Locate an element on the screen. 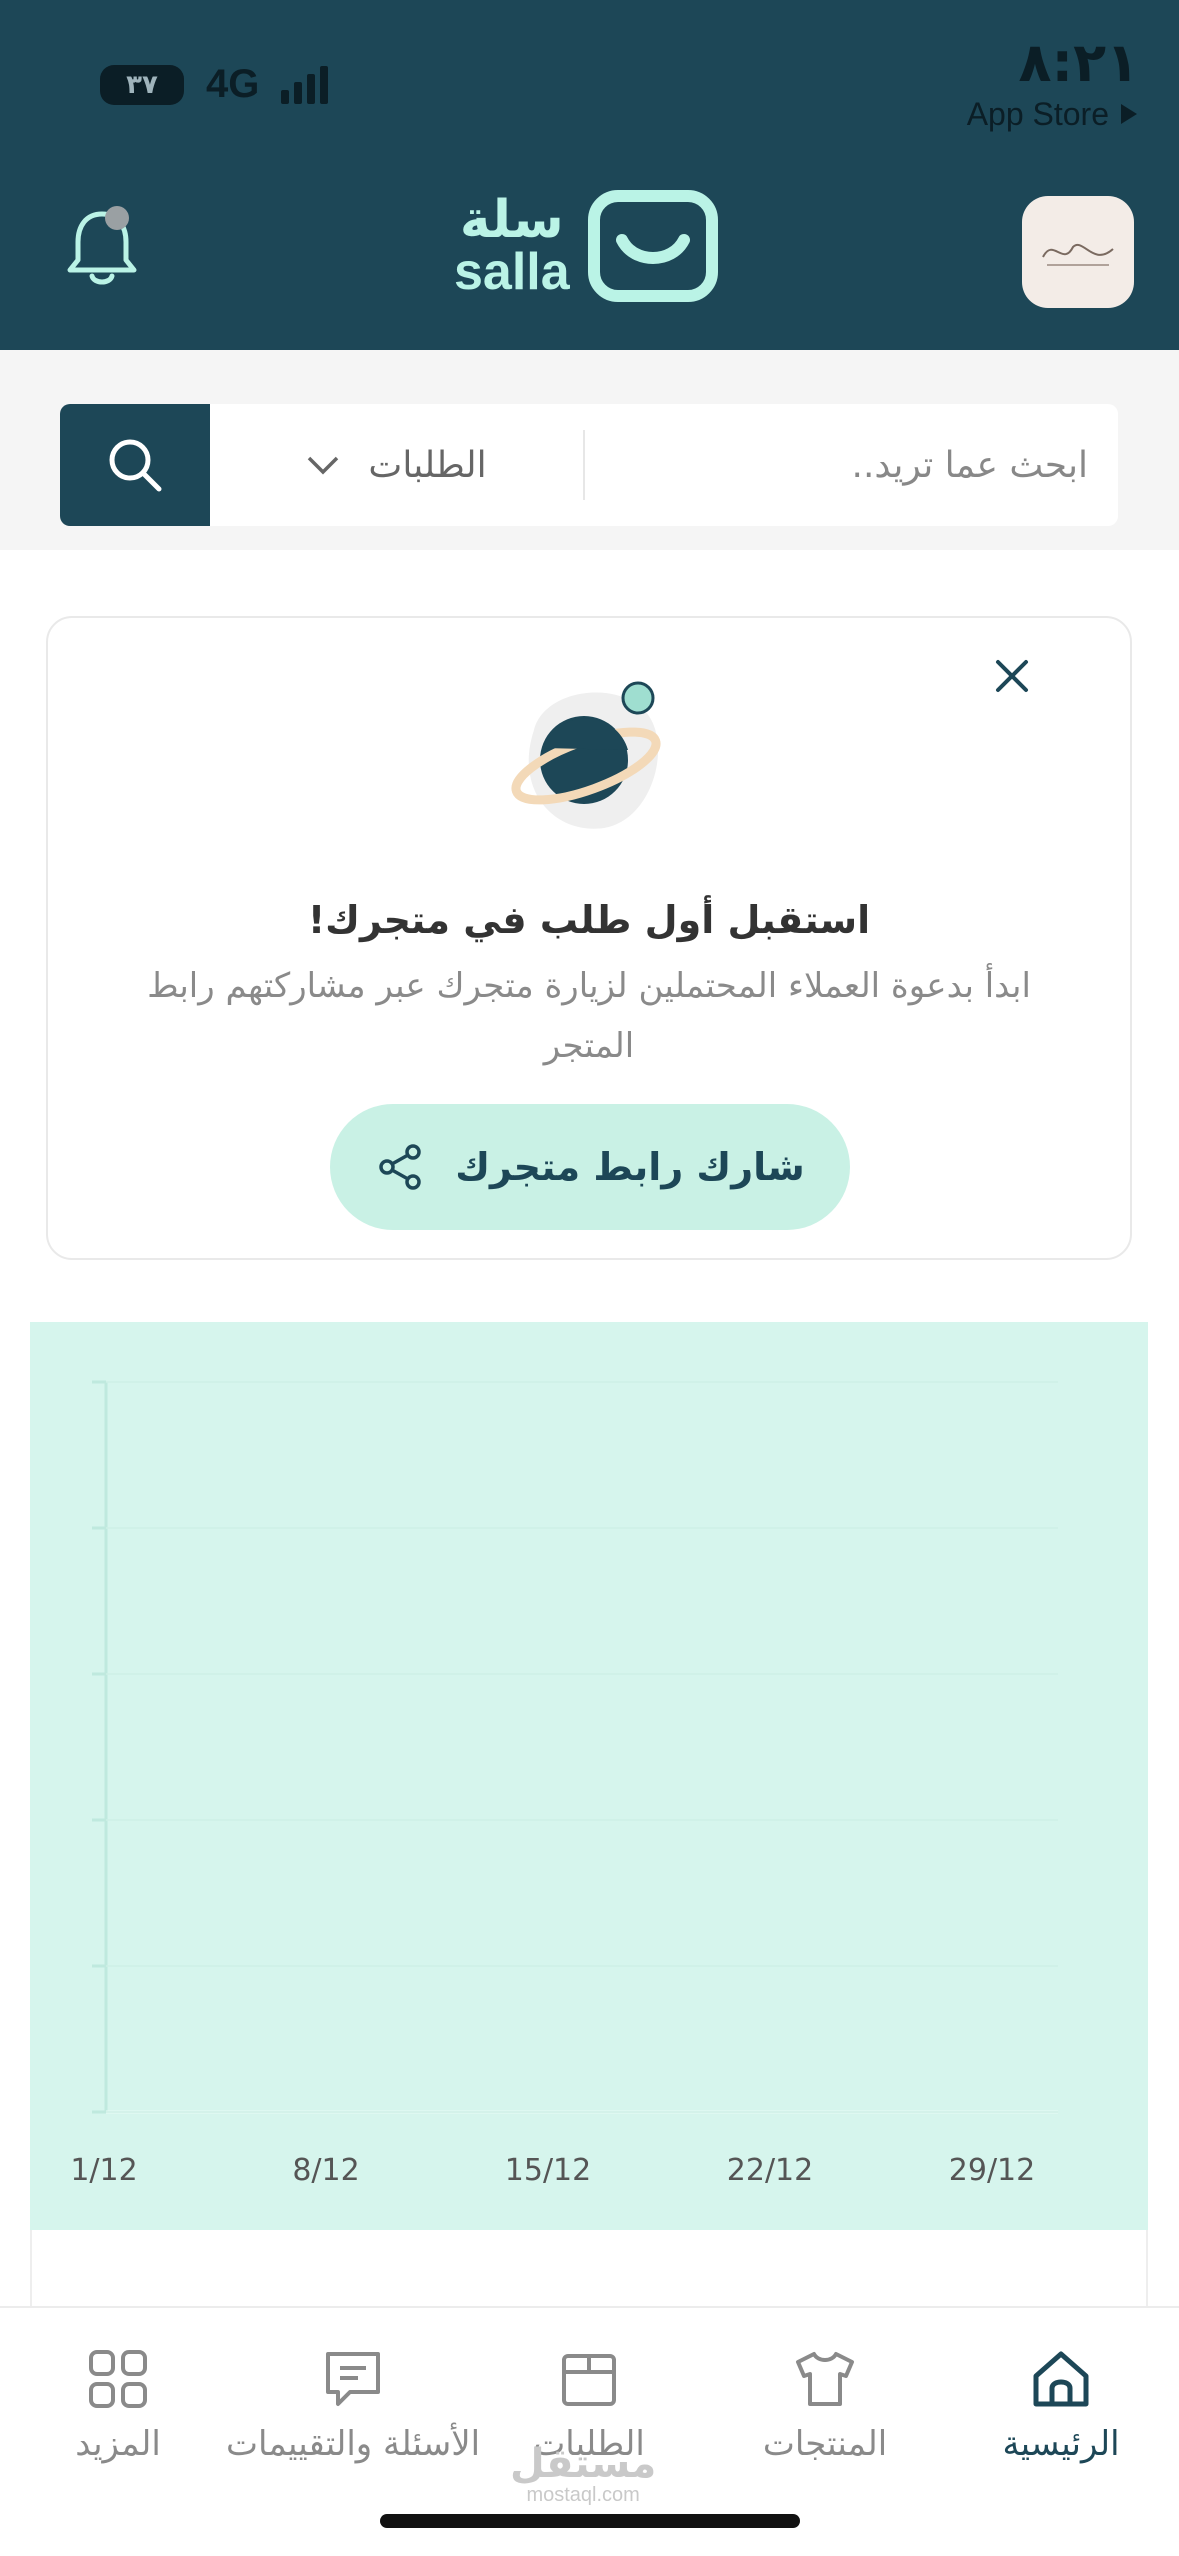 The width and height of the screenshot is (1179, 2556). tab-products: المنتجات is located at coordinates (825, 2398).